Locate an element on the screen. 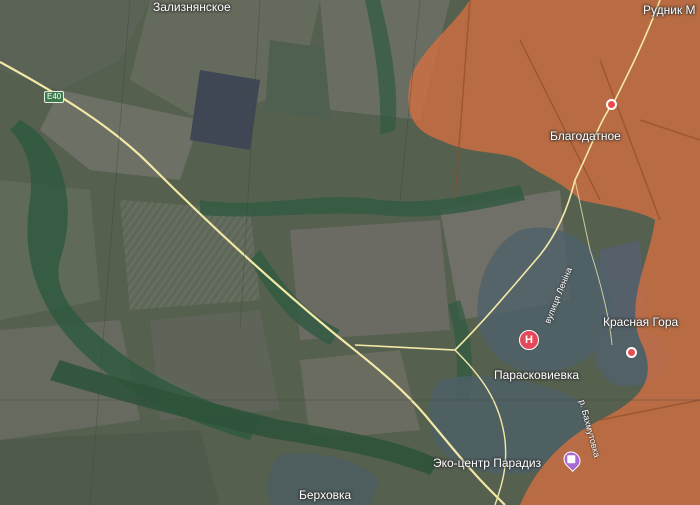  place-label-berhovka: Берховка is located at coordinates (325, 495).